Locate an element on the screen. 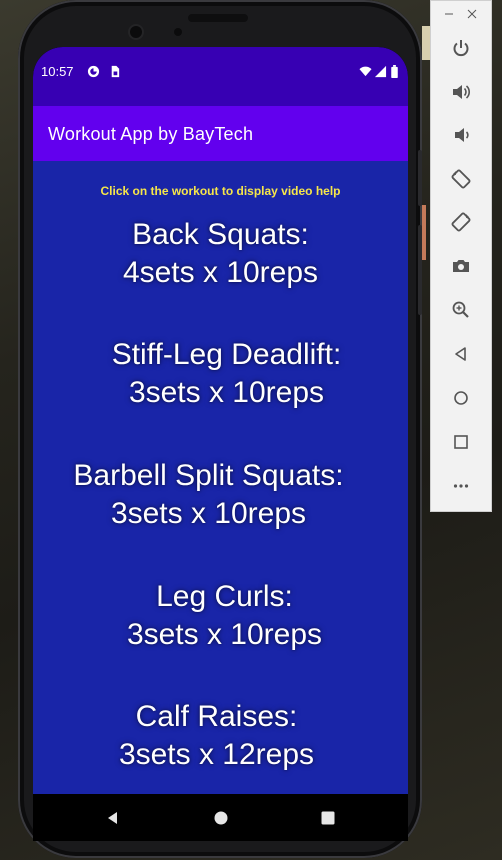  workout-item-calf-raises: Calf Raises: 3sets x 12reps is located at coordinates (218, 736).